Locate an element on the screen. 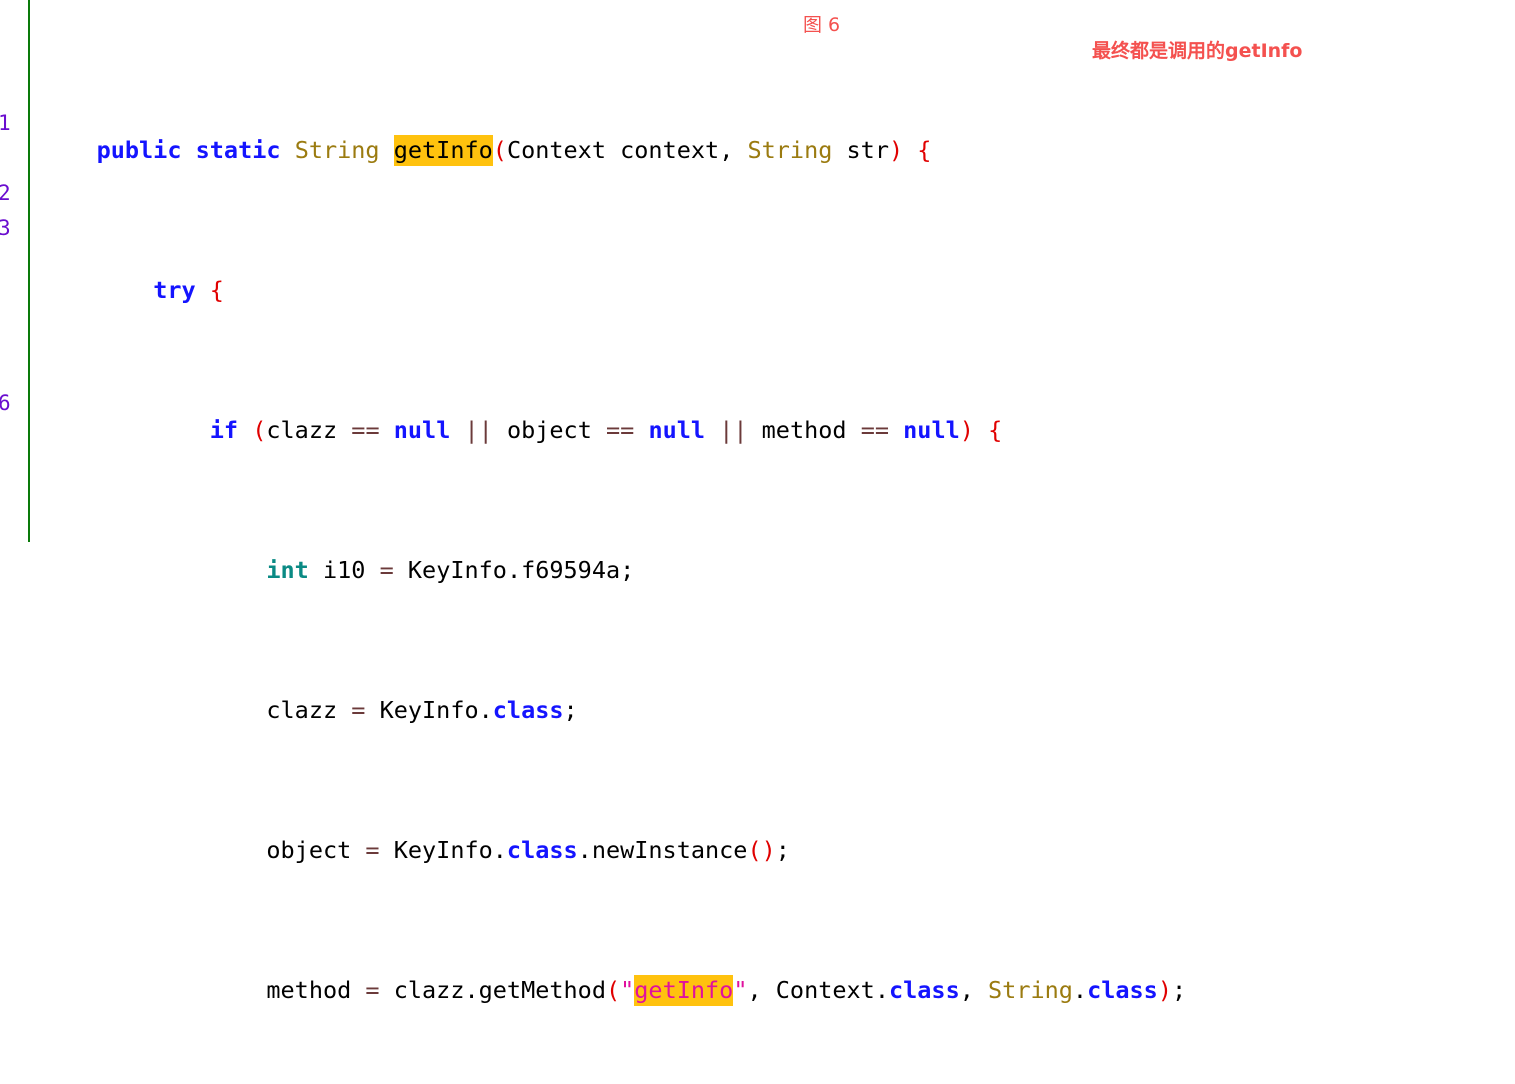 The width and height of the screenshot is (1515, 1084). highlight-getinfo-declaration: getInfo is located at coordinates (443, 150).